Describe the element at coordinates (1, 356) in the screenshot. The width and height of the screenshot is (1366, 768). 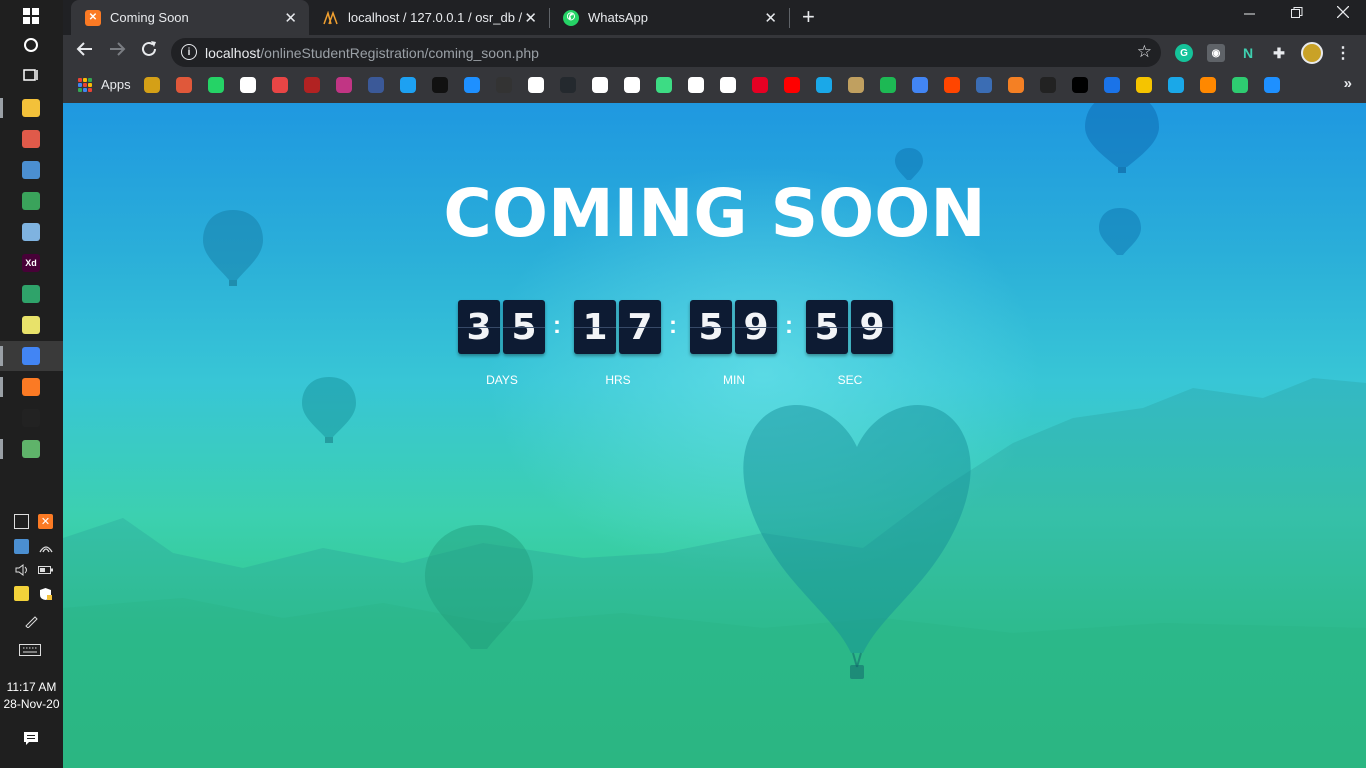
I see `running-marker` at that location.